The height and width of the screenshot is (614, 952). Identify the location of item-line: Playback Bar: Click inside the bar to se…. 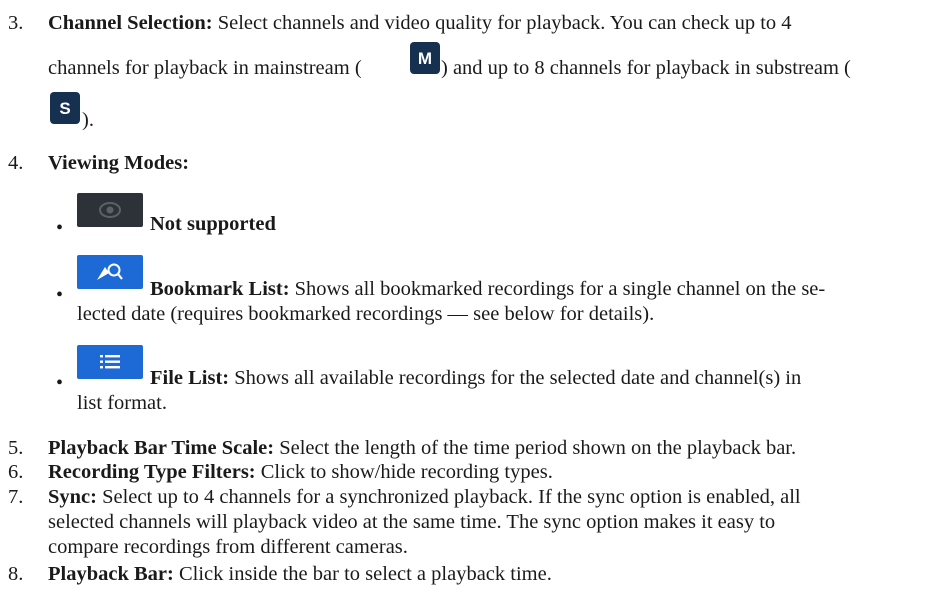
(300, 574).